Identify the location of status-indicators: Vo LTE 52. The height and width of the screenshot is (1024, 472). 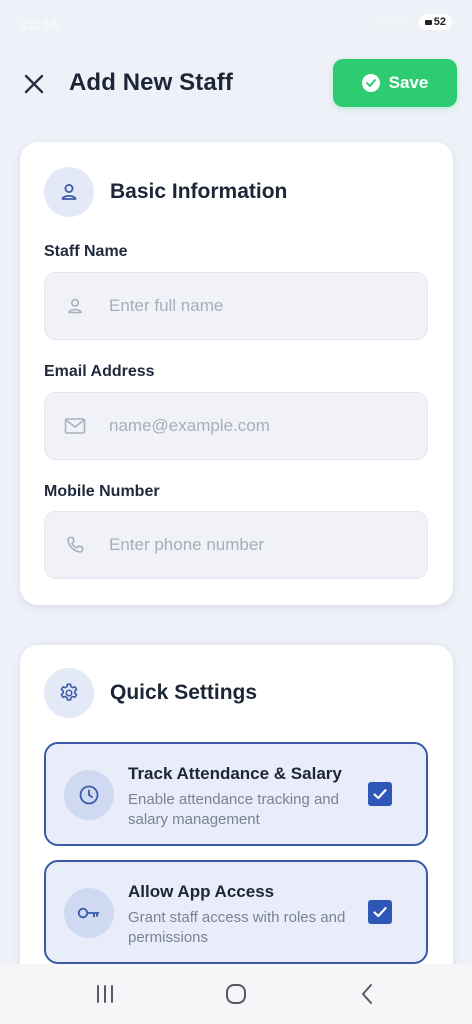
(412, 22).